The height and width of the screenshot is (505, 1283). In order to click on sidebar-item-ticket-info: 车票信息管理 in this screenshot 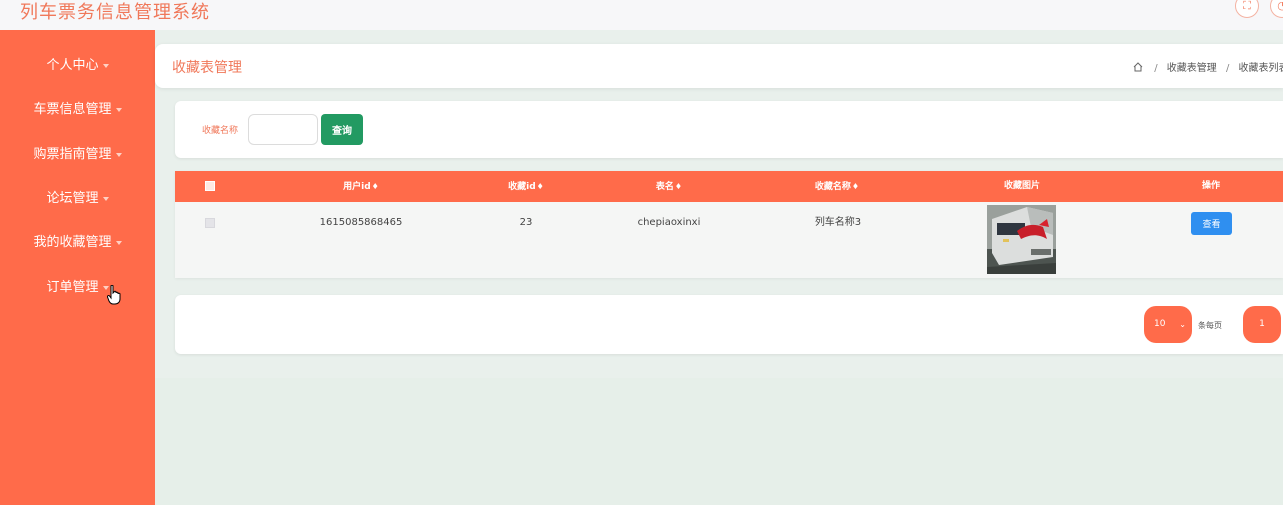, I will do `click(77, 110)`.